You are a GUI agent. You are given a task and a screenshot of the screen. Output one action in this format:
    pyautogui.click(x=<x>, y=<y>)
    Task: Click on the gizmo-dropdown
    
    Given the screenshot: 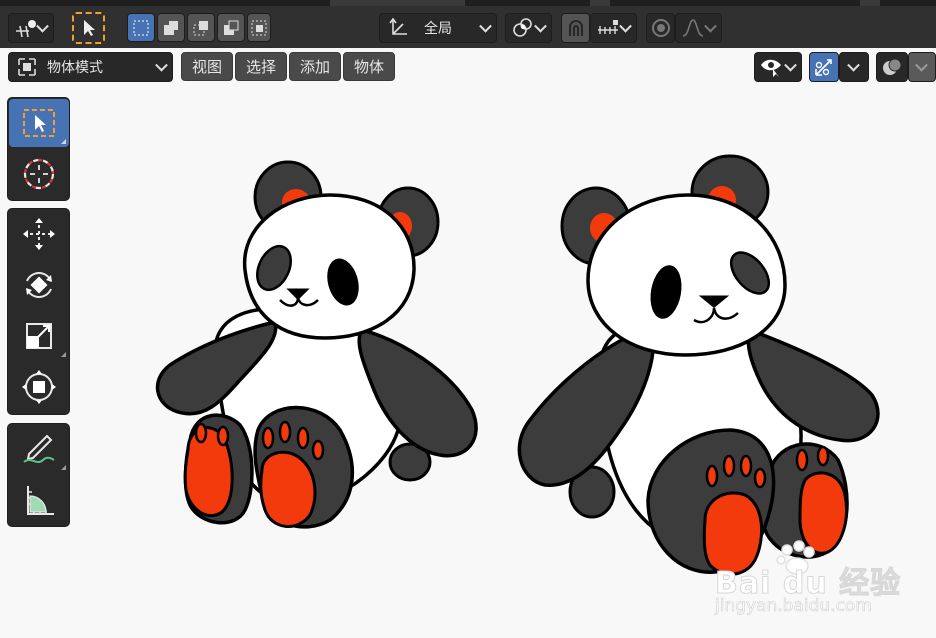 What is the action you would take?
    pyautogui.click(x=854, y=67)
    